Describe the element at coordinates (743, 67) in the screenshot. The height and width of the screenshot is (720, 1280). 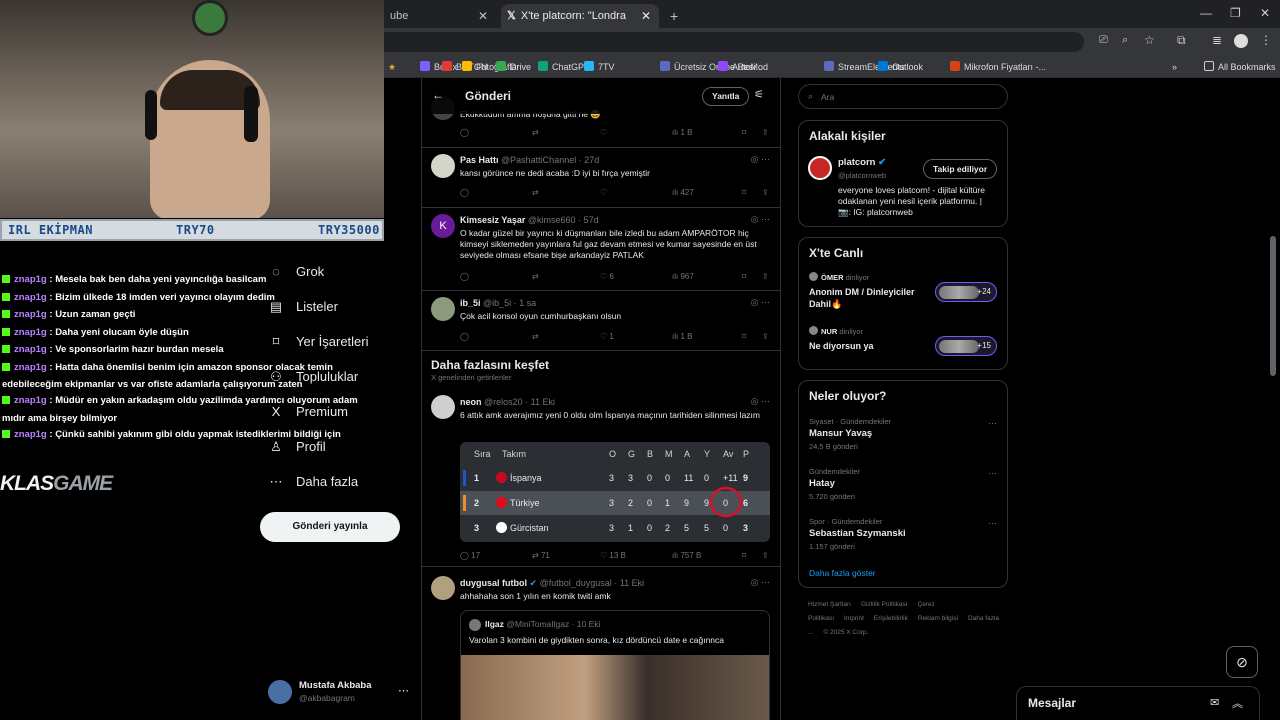
I see `bookmark-7: AutoMod` at that location.